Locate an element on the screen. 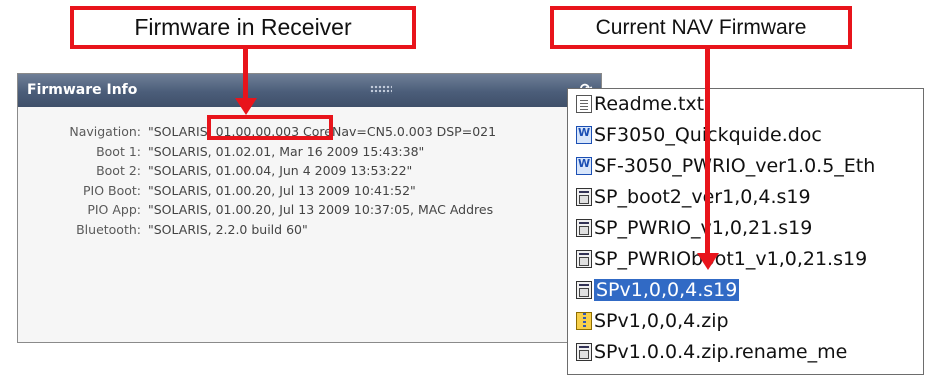  callout-current-nav-firmware: Current NAV Firmware is located at coordinates (701, 27).